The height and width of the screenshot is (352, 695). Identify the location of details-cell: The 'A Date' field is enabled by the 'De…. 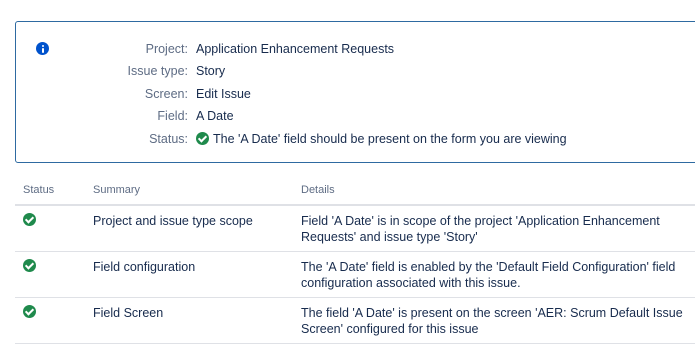
(494, 274).